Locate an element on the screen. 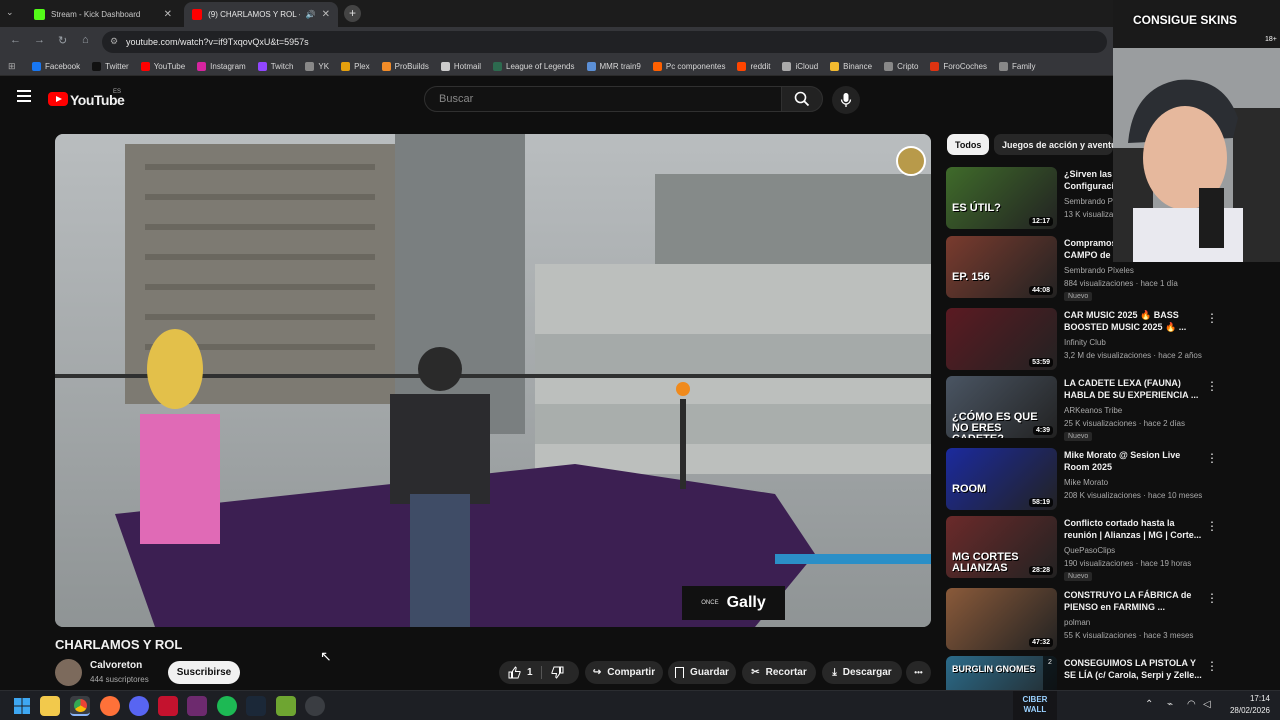  channel-name: Calvoreton is located at coordinates (116, 665).